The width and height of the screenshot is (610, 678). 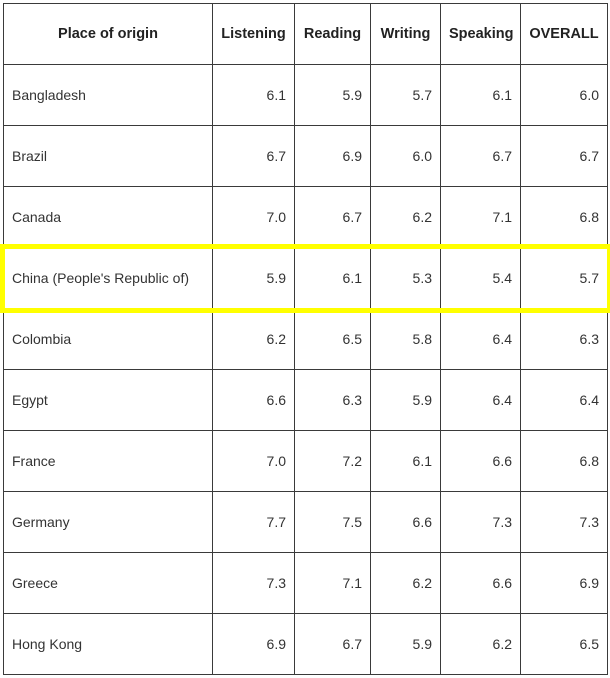 I want to click on table-row: Brazil 6.7 6.9 6.0 6.7 6.7, so click(x=305, y=156).